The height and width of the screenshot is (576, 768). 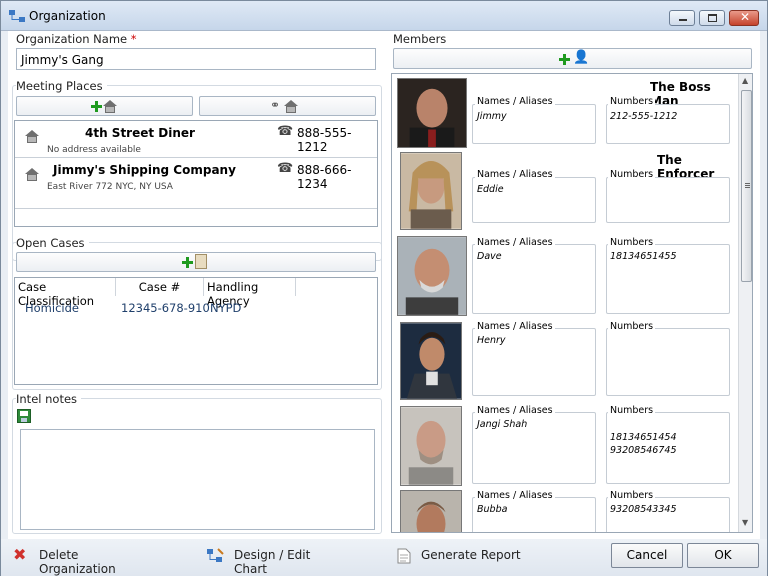 I want to click on add-meeting-place-button, so click(x=104, y=106).